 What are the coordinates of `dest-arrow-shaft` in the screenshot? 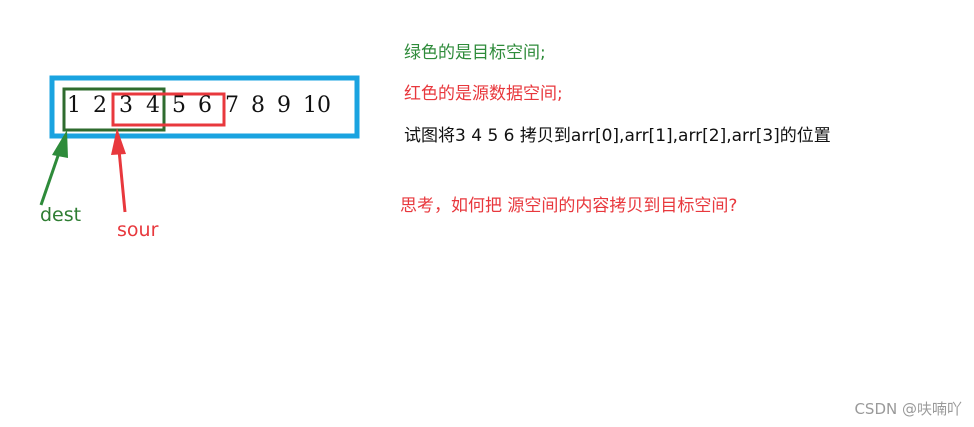 It's located at (50, 177).